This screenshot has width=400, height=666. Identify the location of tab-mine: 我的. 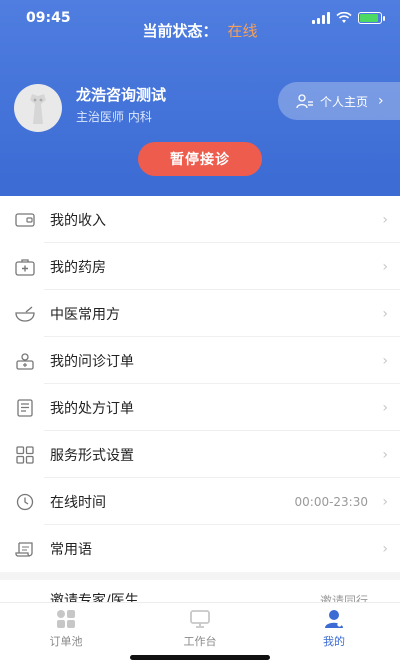
(334, 629).